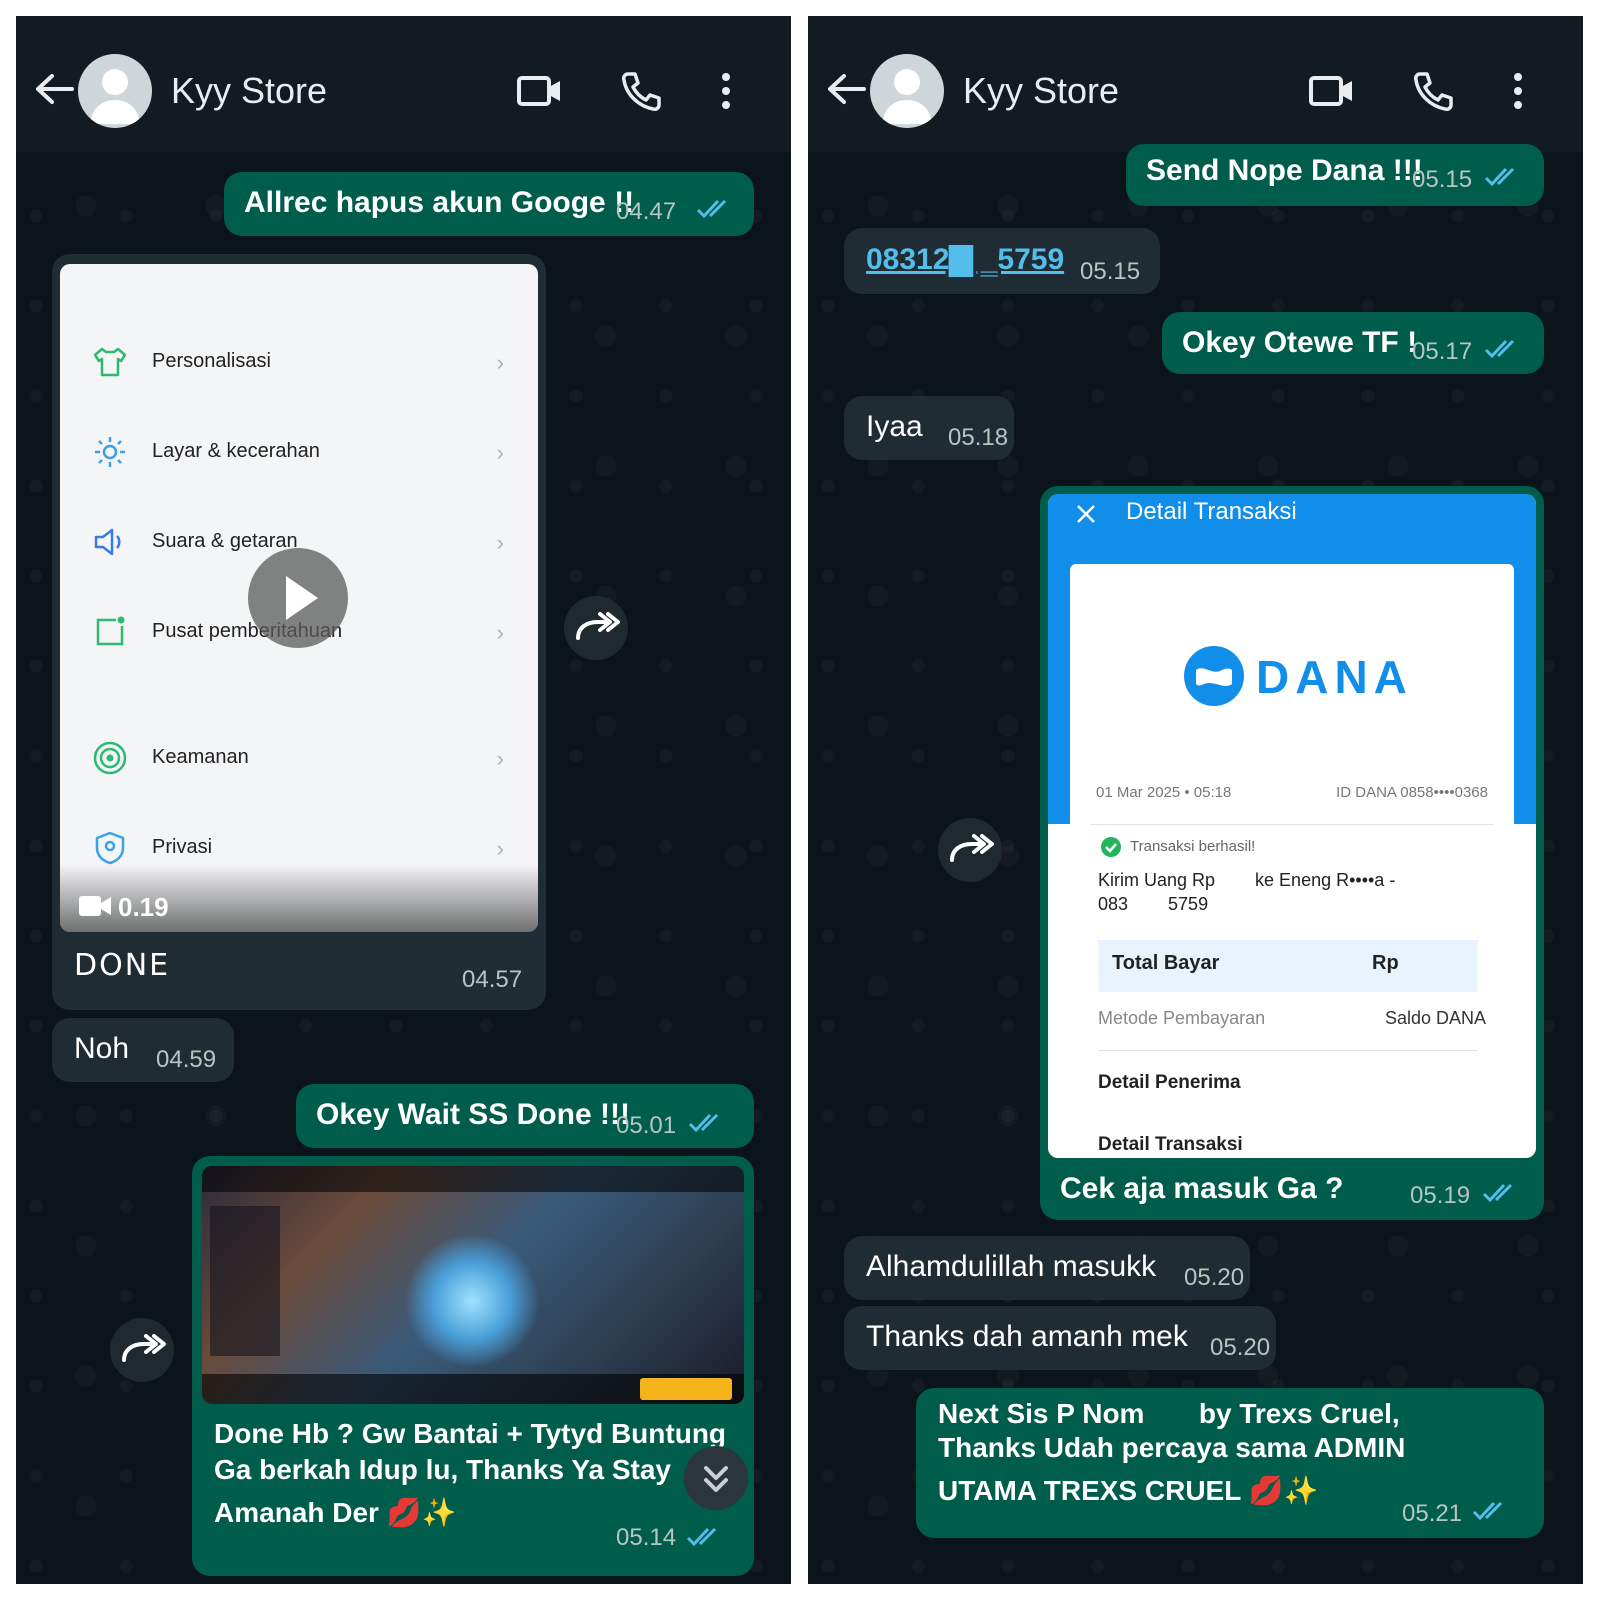 The width and height of the screenshot is (1600, 1600). I want to click on double-chevron-down-icon, so click(716, 1479).